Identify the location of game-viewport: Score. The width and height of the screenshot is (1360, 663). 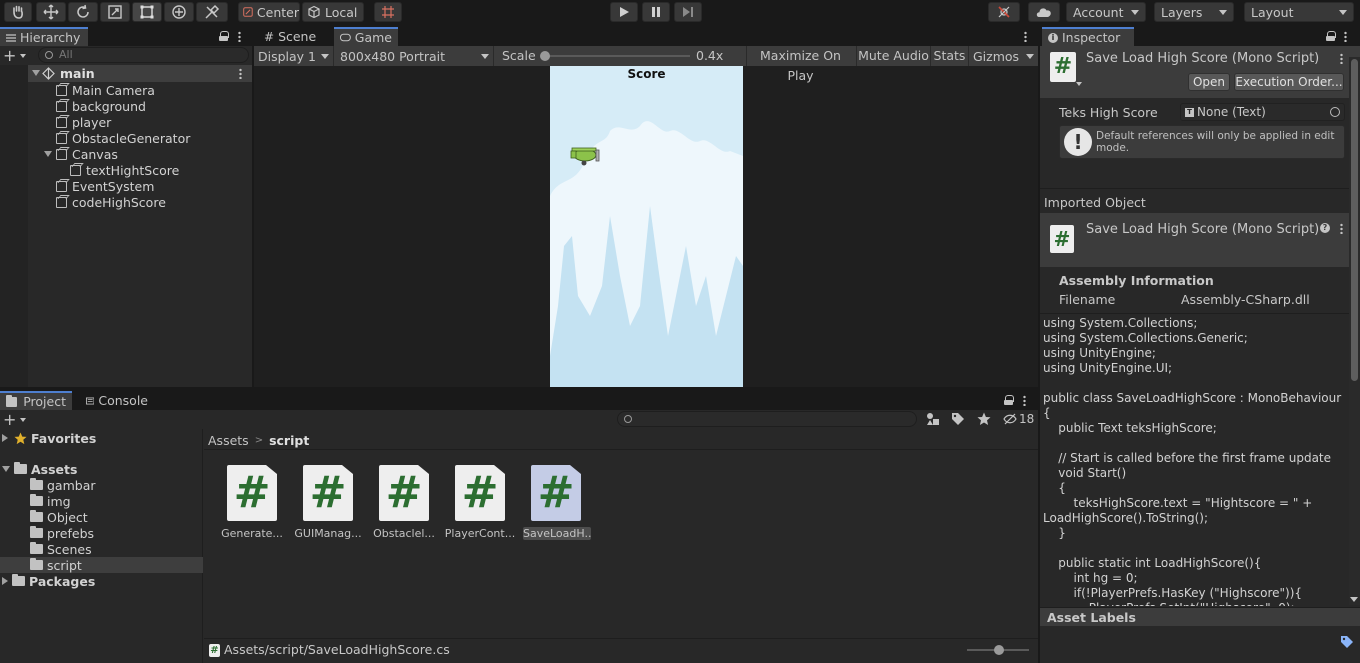
(646, 226).